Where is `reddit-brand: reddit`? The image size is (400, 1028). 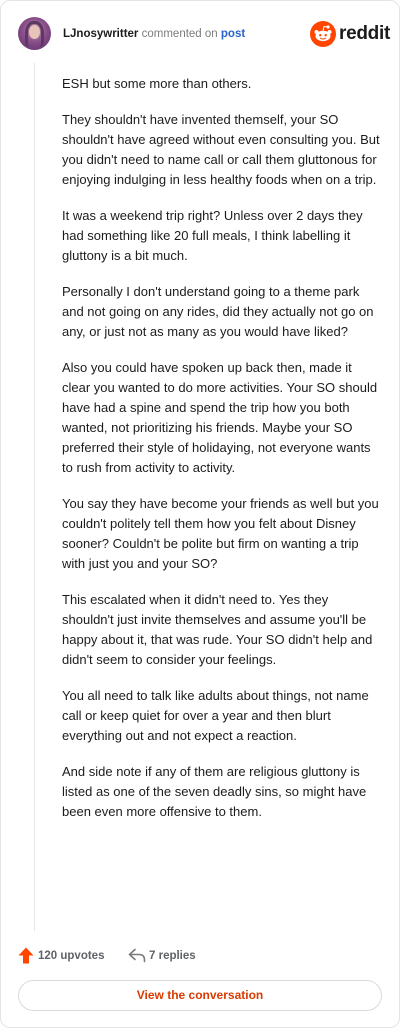 reddit-brand: reddit is located at coordinates (350, 34).